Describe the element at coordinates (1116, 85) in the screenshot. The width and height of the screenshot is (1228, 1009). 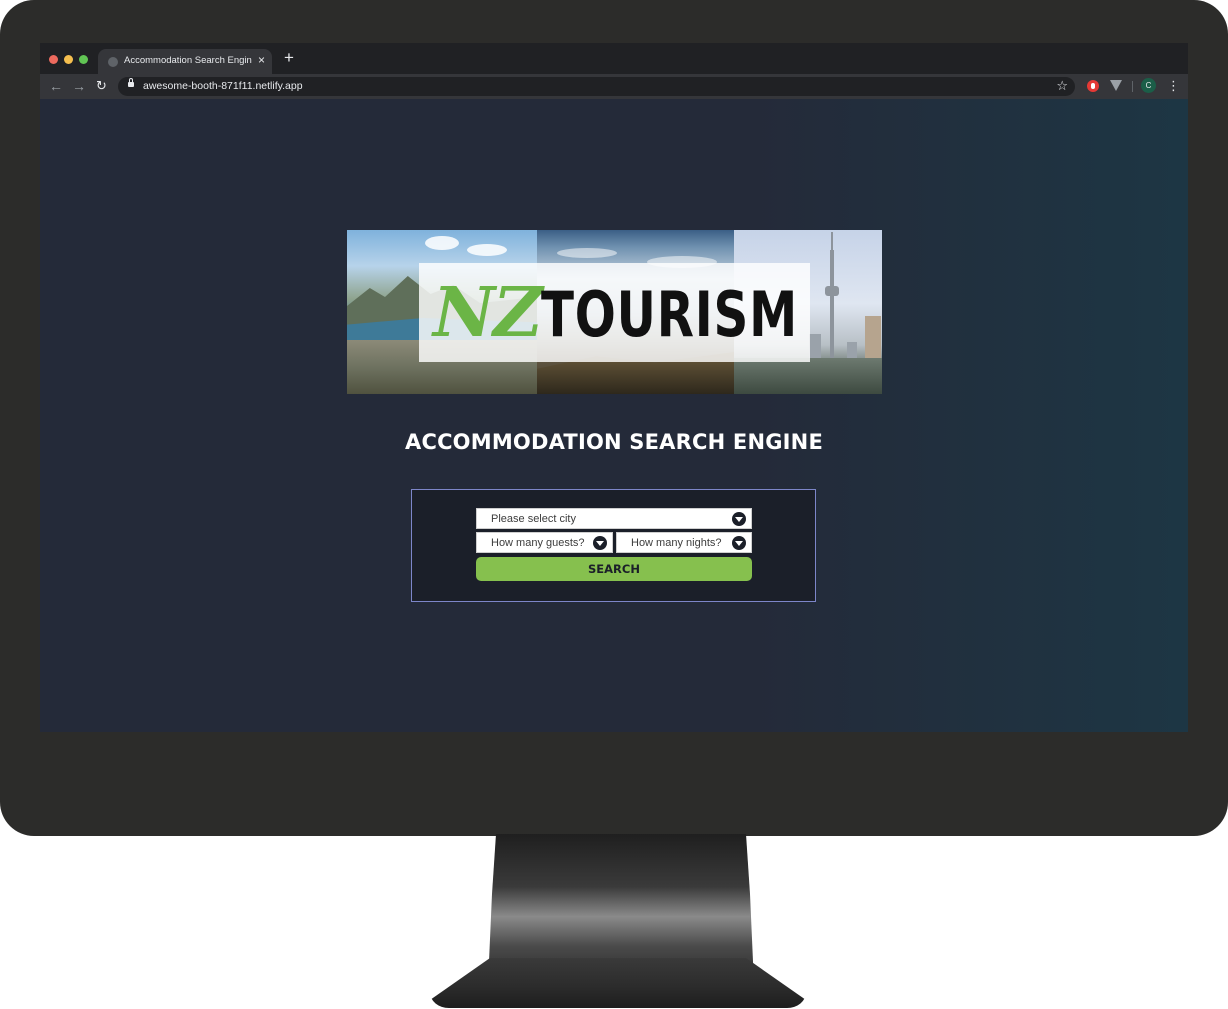
I see `vue-devtools-icon` at that location.